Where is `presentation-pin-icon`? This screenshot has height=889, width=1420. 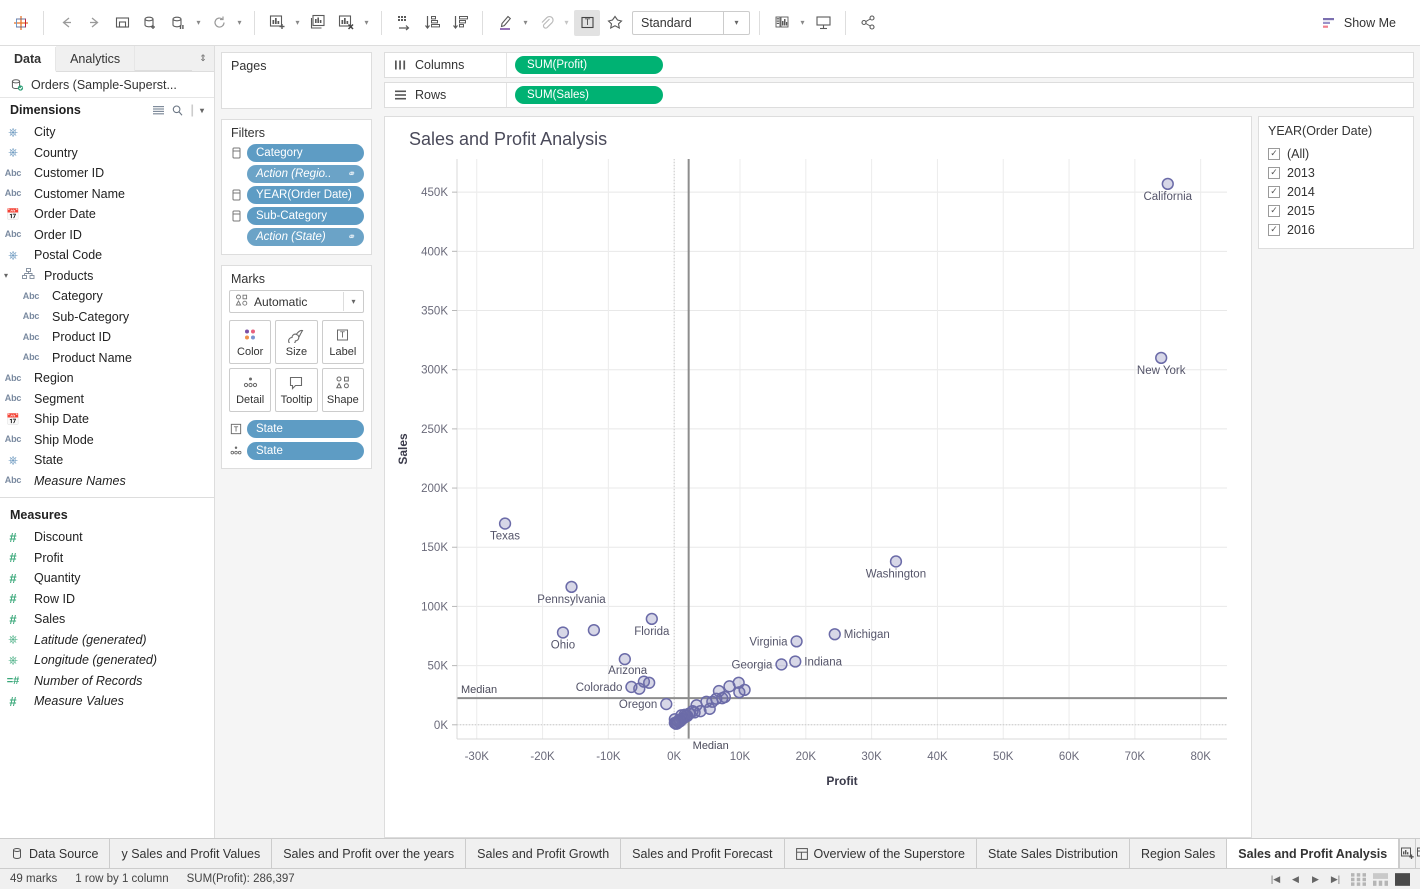 presentation-pin-icon is located at coordinates (615, 23).